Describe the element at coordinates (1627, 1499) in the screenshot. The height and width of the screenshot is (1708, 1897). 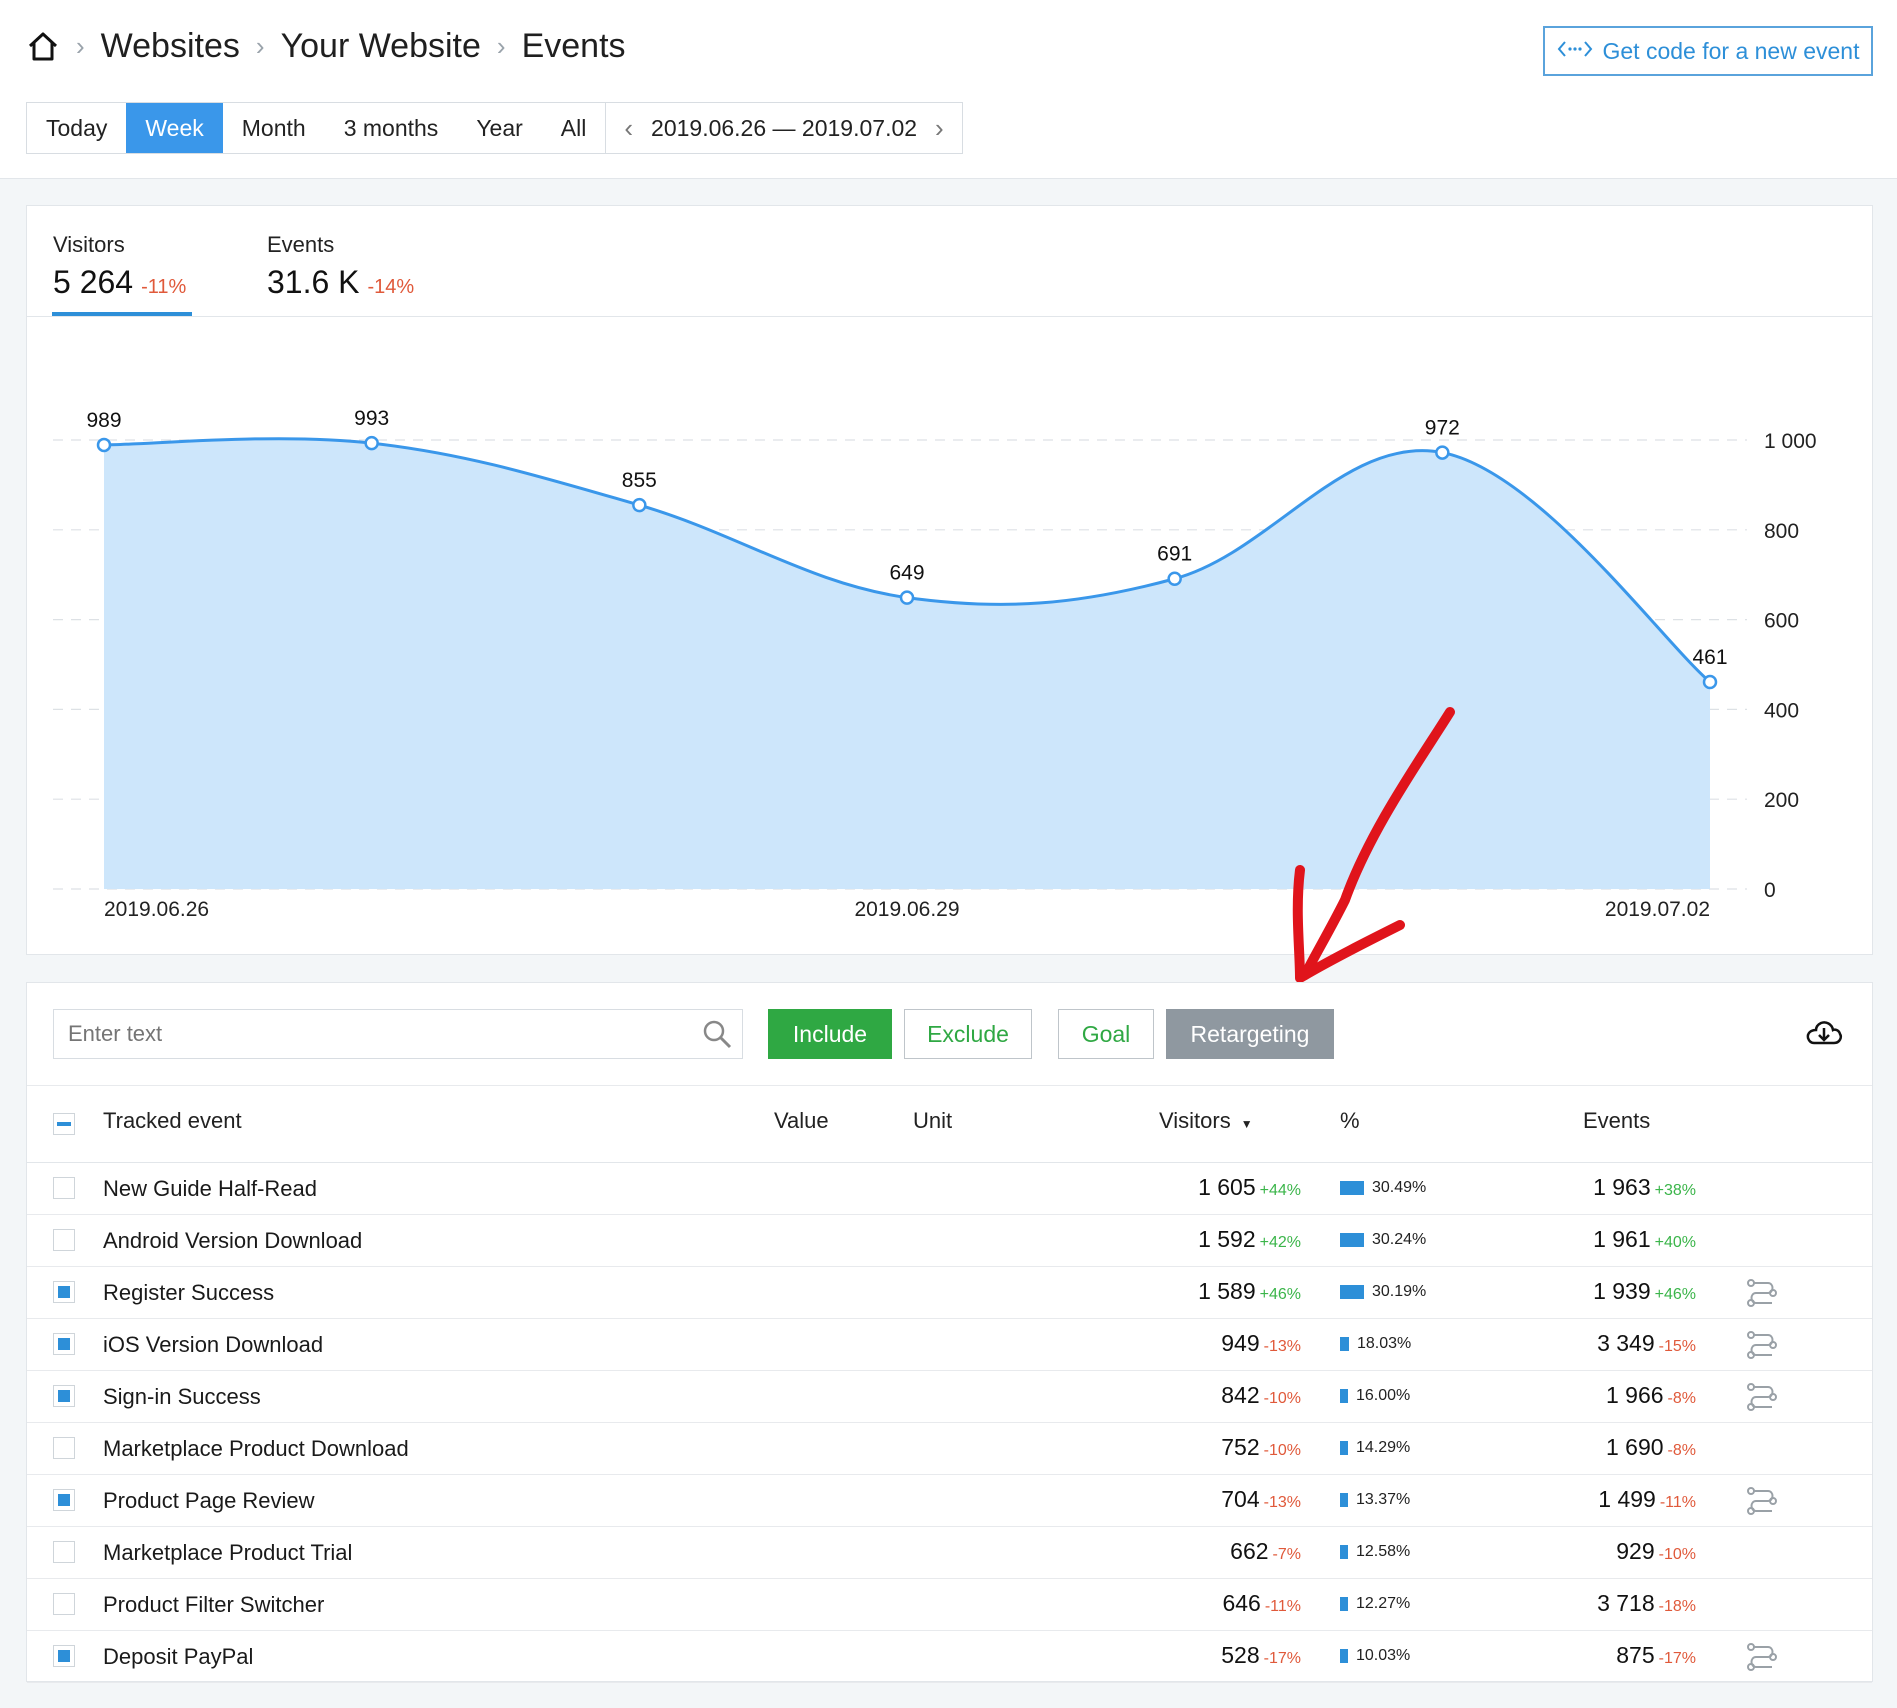
I see `events-value: 1 499` at that location.